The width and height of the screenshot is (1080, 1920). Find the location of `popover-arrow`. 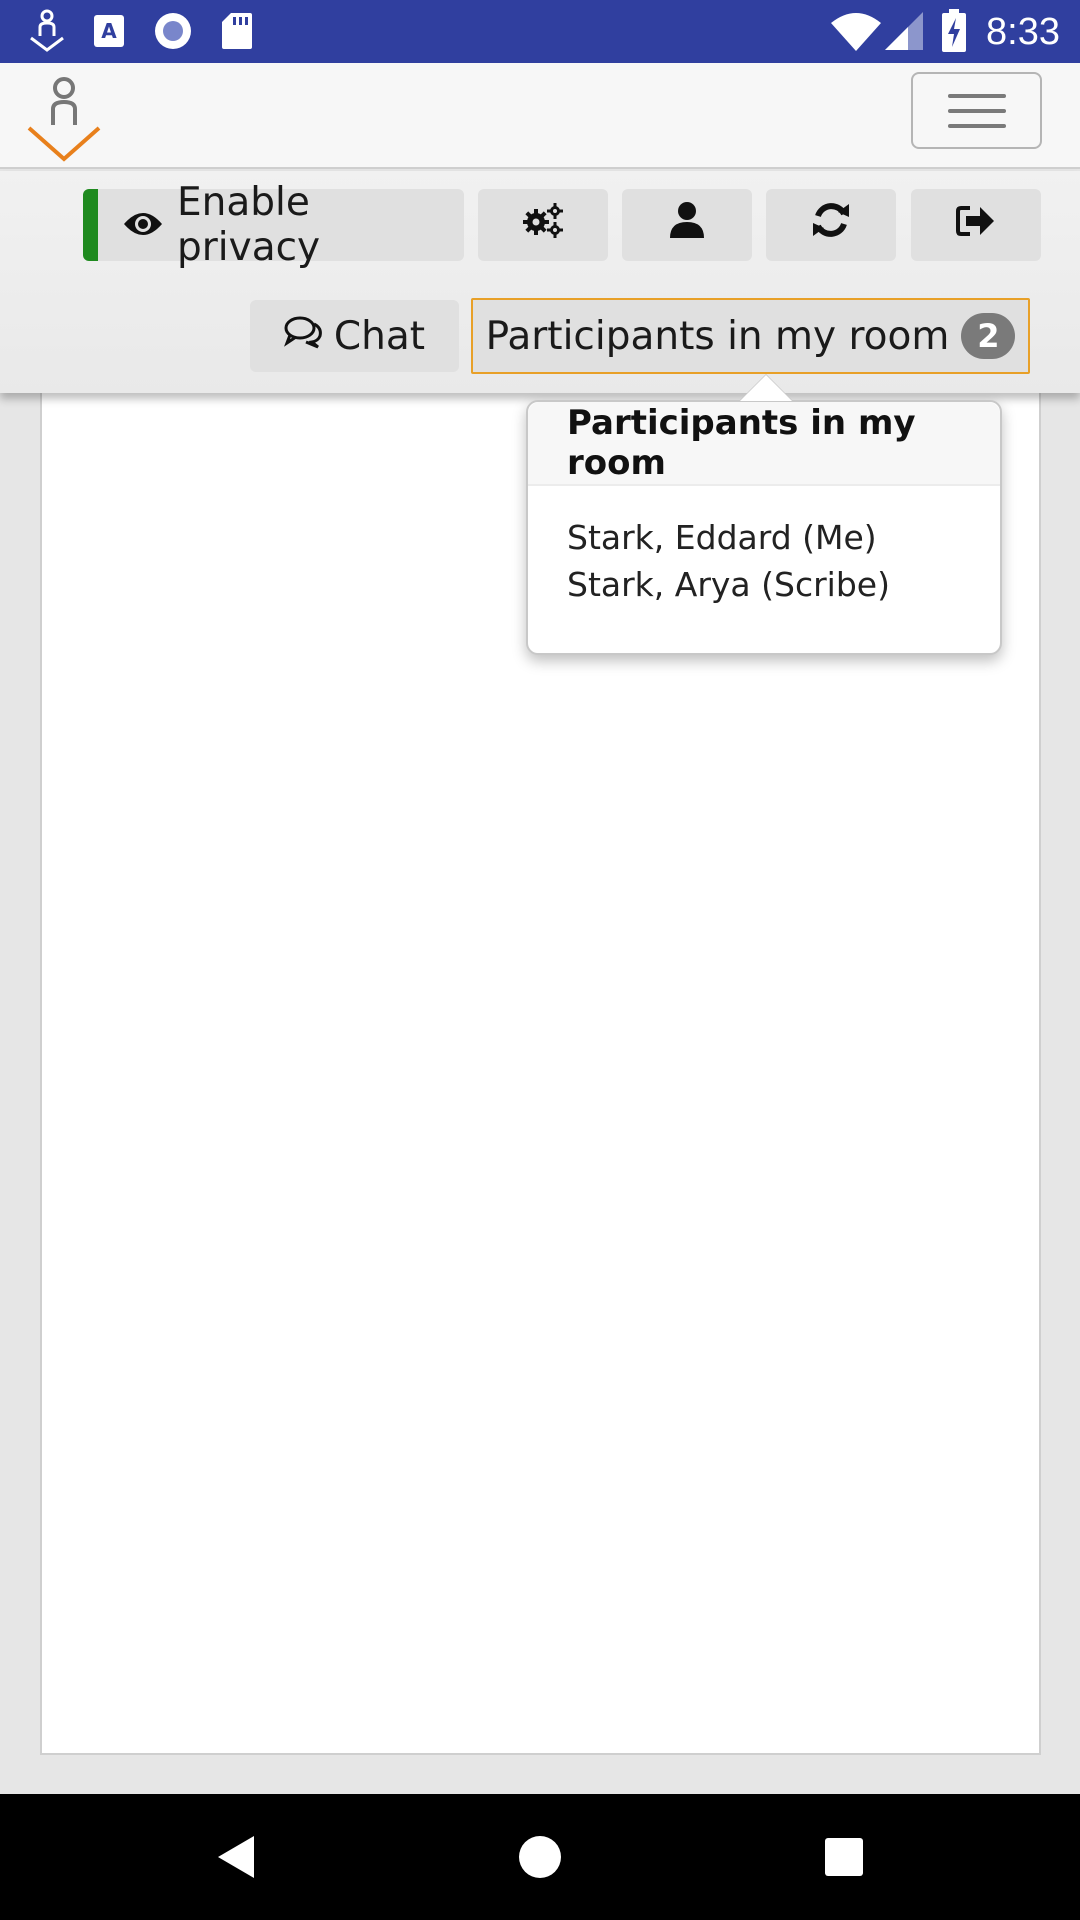

popover-arrow is located at coordinates (766, 388).